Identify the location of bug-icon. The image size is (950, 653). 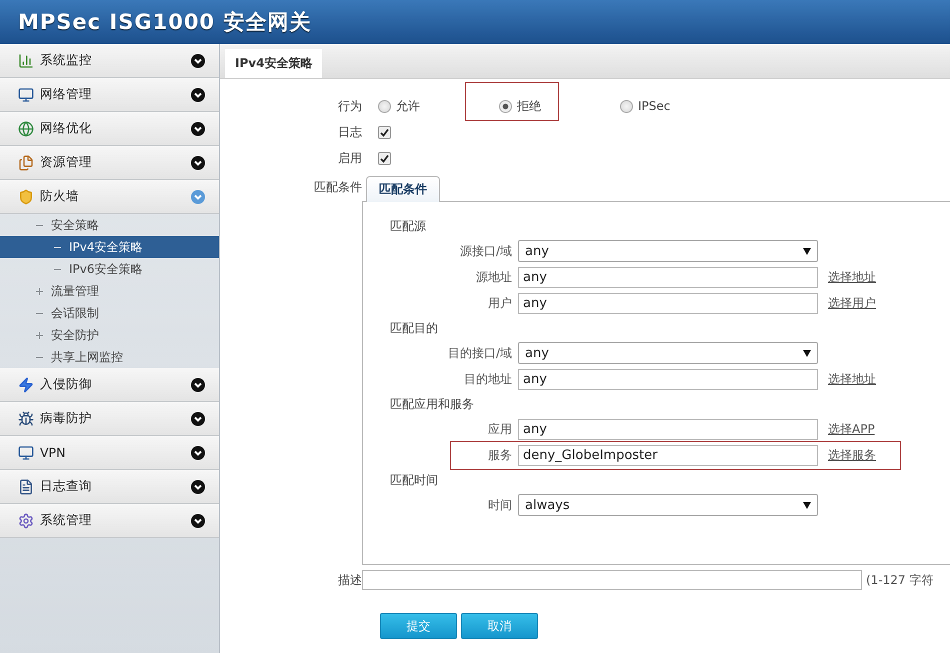
(26, 418).